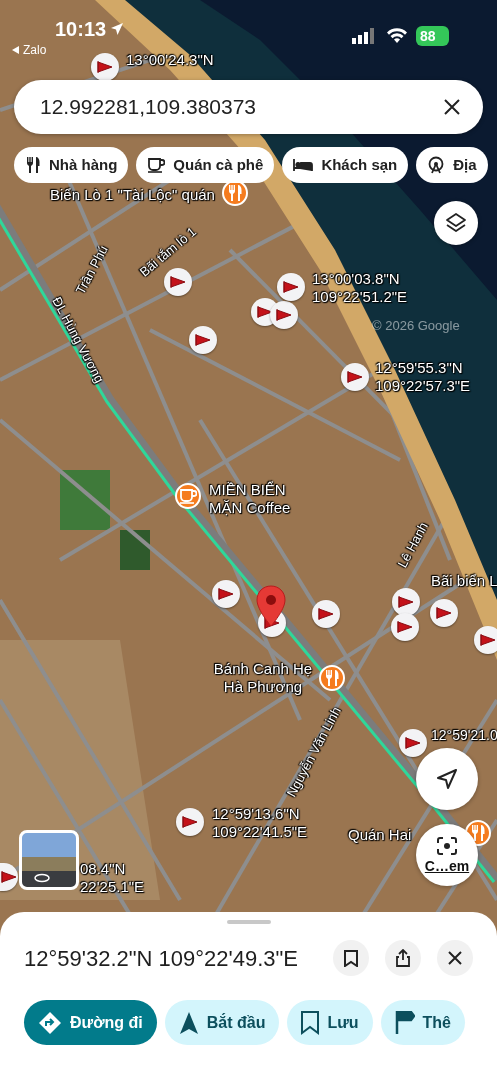 This screenshot has width=497, height=1080. What do you see at coordinates (264, 499) in the screenshot?
I see `place-label: MIỀN BIỂN MẶN Coffee` at bounding box center [264, 499].